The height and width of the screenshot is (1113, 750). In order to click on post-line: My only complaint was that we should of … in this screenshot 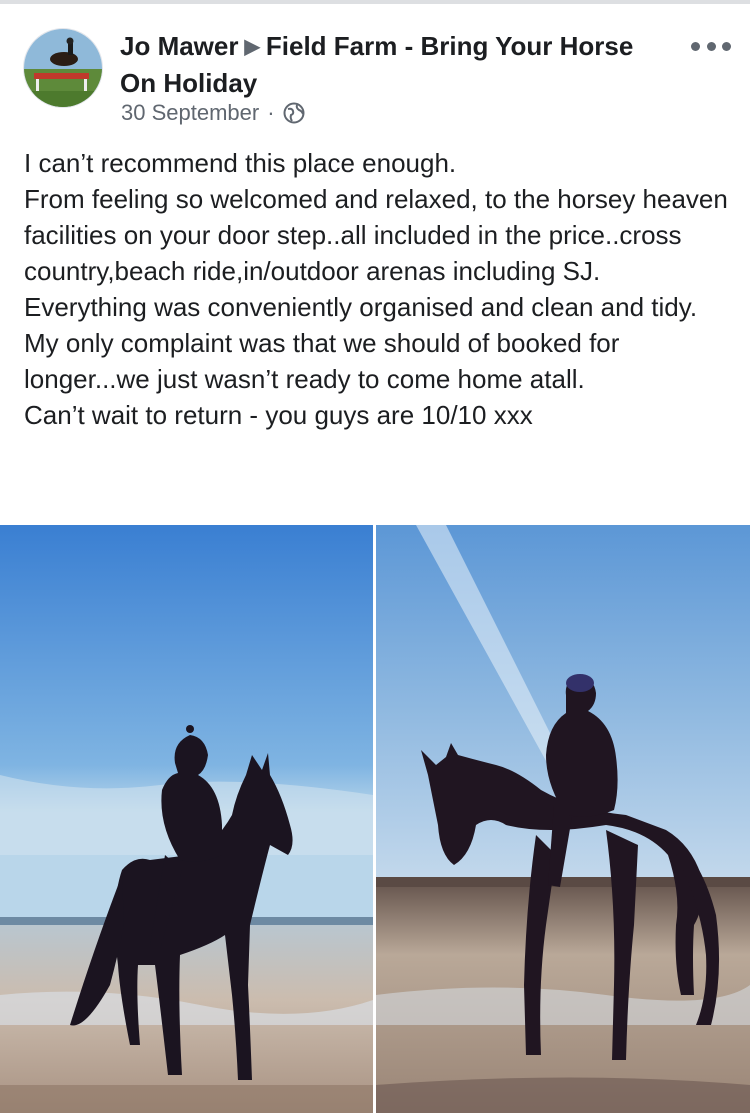, I will do `click(325, 361)`.